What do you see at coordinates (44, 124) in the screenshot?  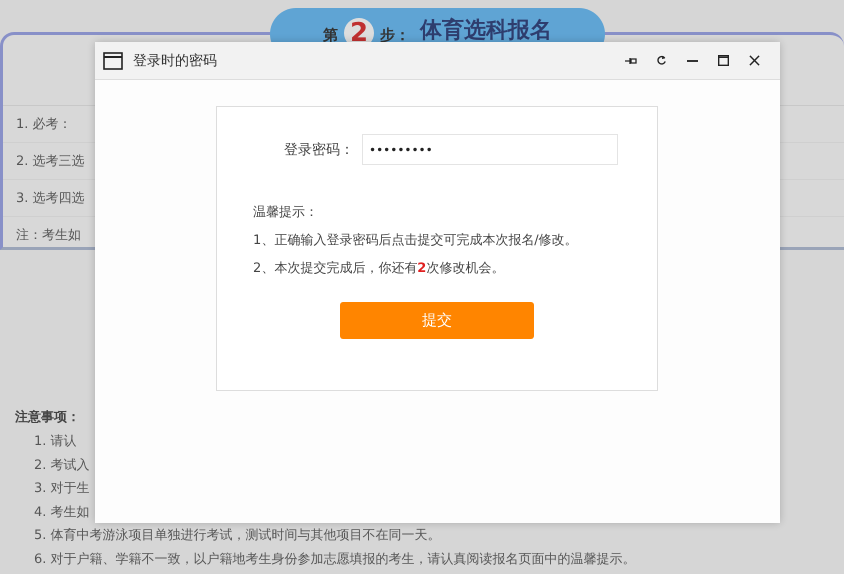 I see `subject-row-text: 1. 必考：` at bounding box center [44, 124].